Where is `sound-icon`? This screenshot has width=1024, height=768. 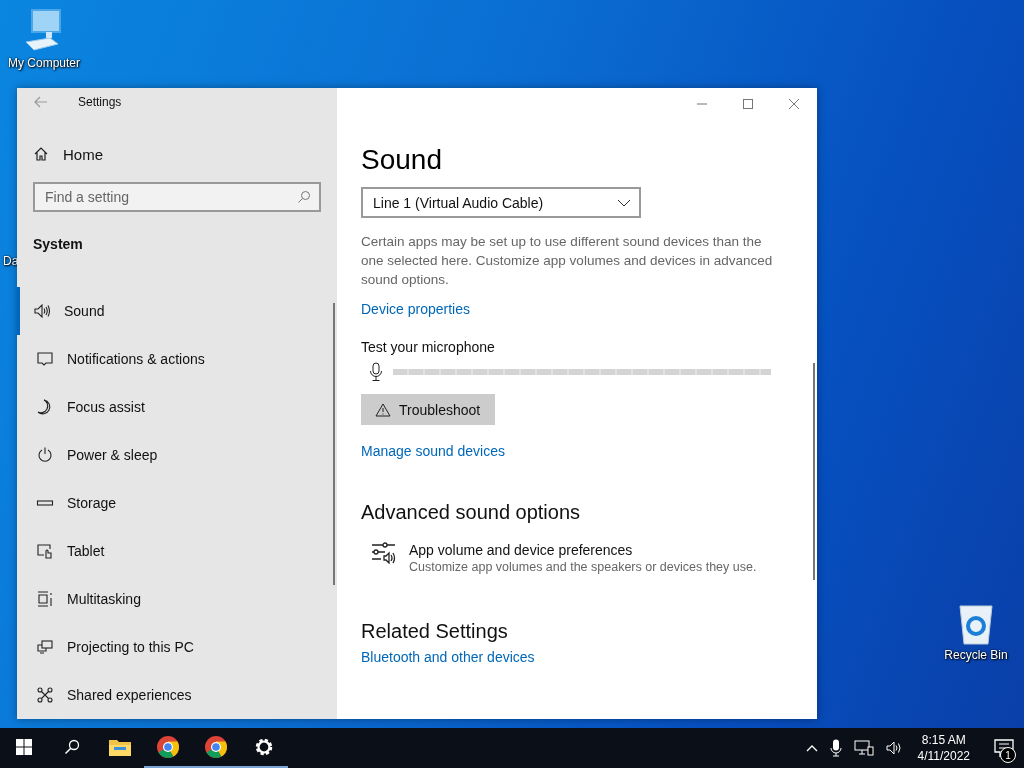 sound-icon is located at coordinates (42, 311).